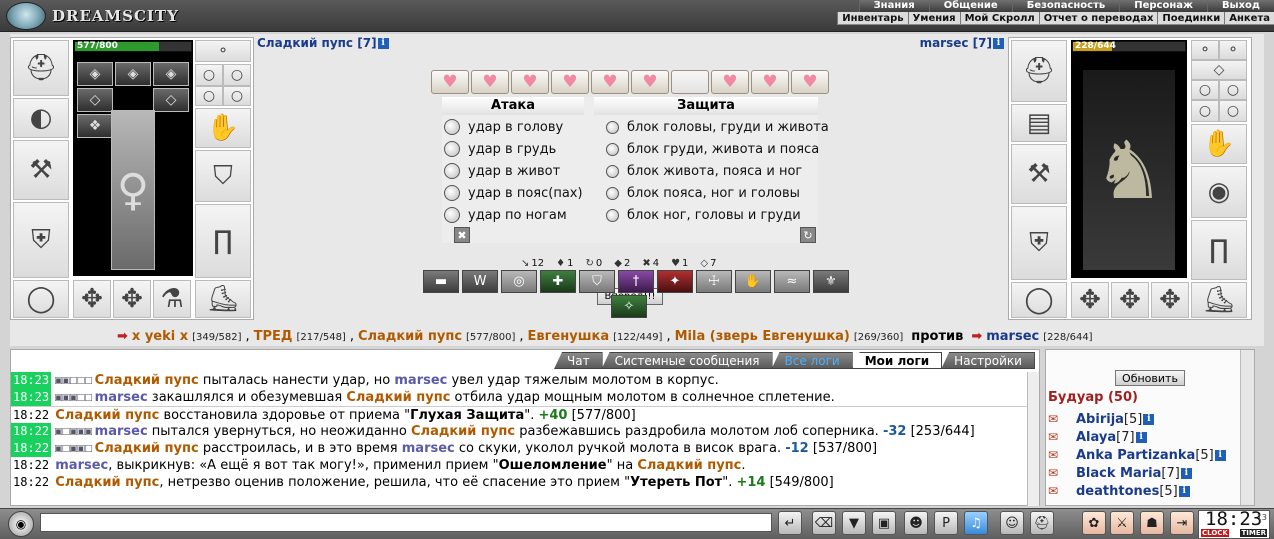 The width and height of the screenshot is (1274, 539). I want to click on reset-attack-icon: ✖, so click(462, 235).